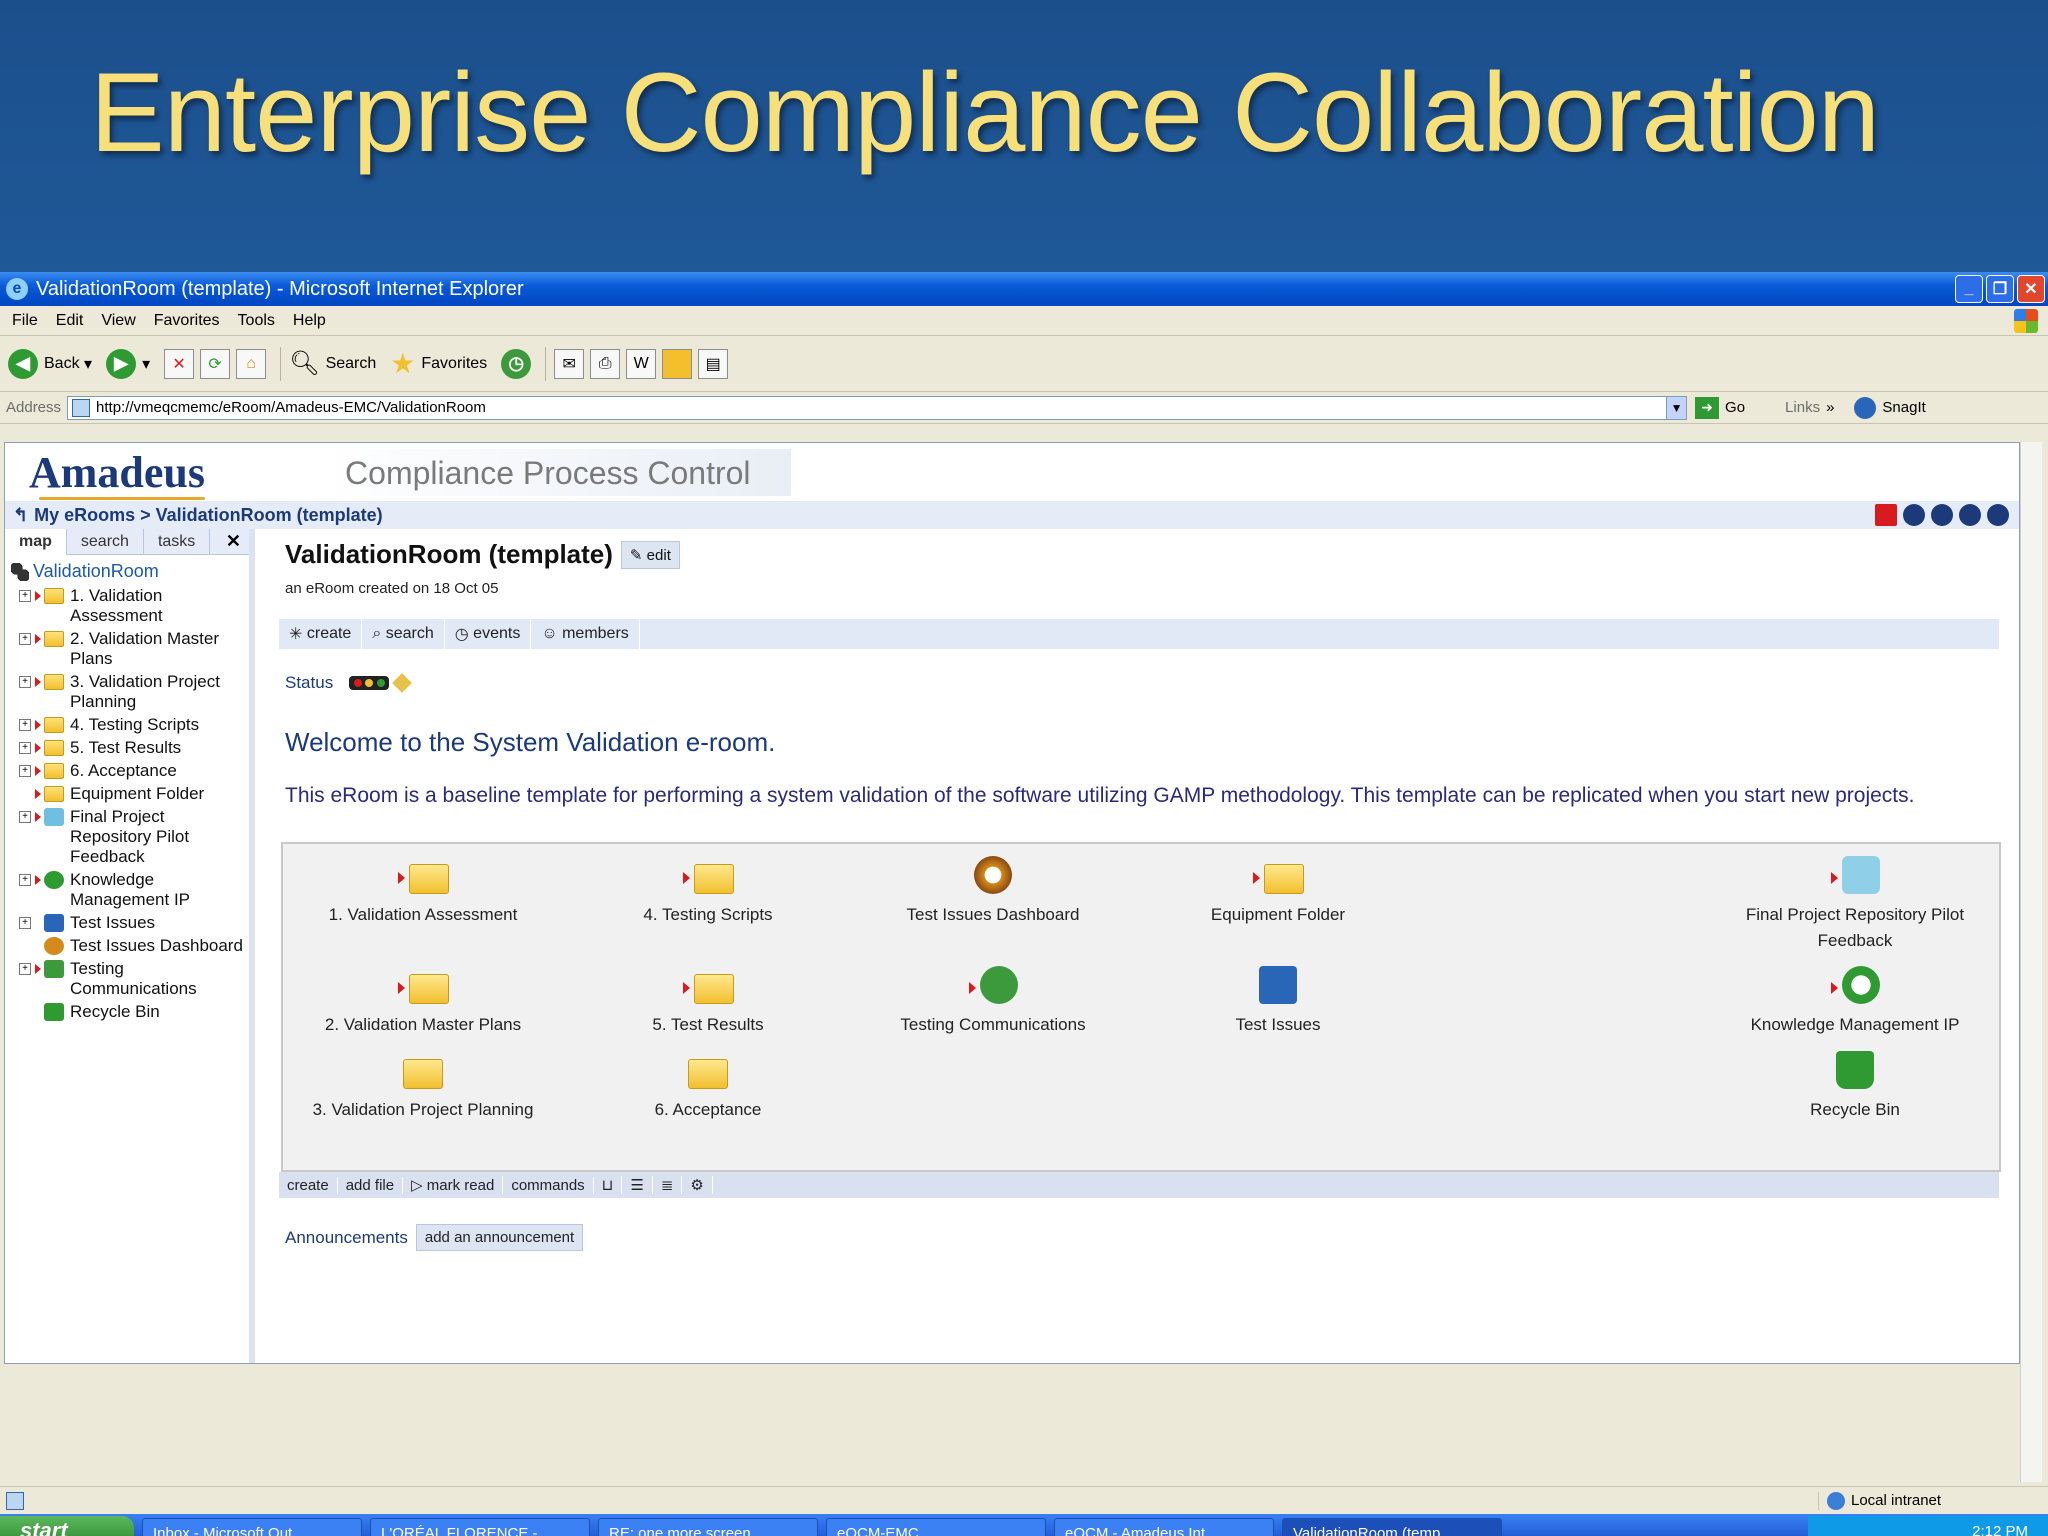 This screenshot has height=1536, width=2048. I want to click on chevron-right-icon: », so click(1830, 407).